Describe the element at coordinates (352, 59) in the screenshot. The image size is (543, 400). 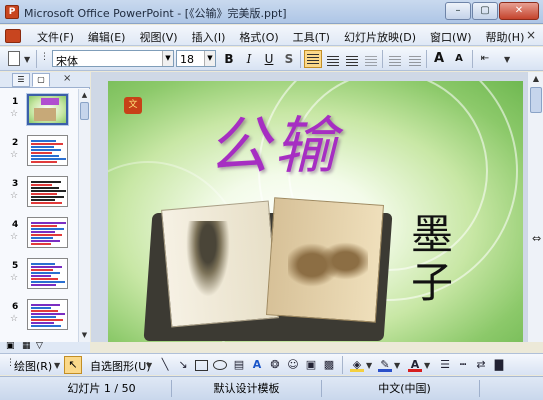
I see `align-right-button` at that location.